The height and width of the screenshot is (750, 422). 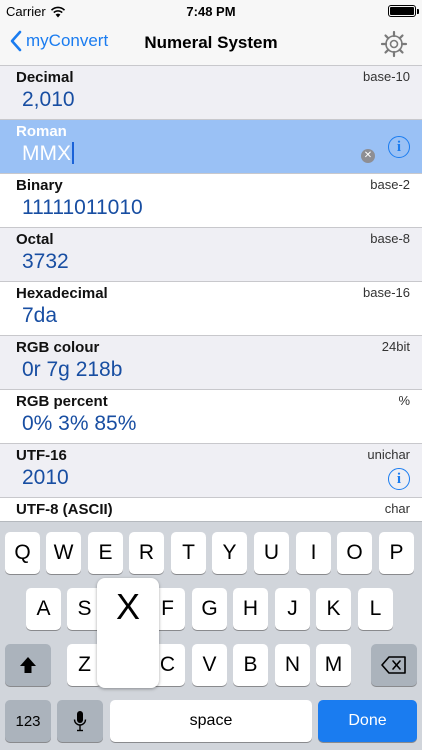 I want to click on page-title: Numeral System, so click(x=211, y=42).